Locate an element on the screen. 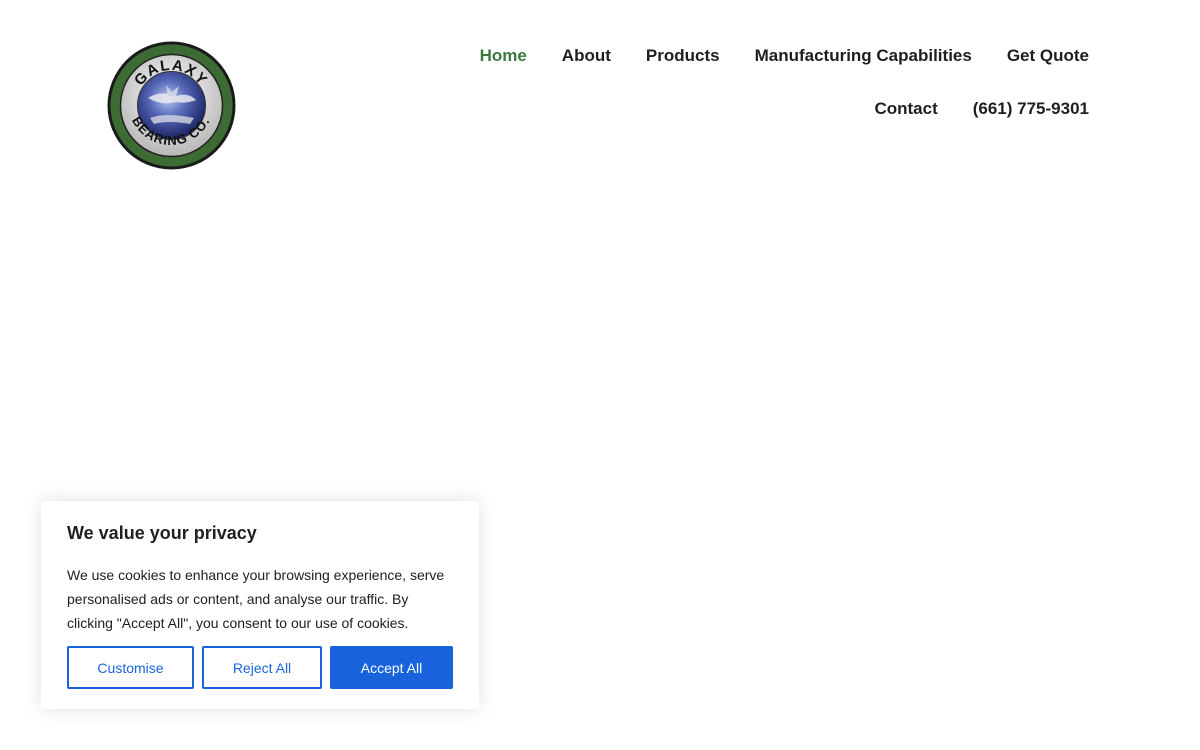 Image resolution: width=1200 pixels, height=750 pixels. nav-row-secondary: Contact (661) 775-9301 is located at coordinates (769, 109).